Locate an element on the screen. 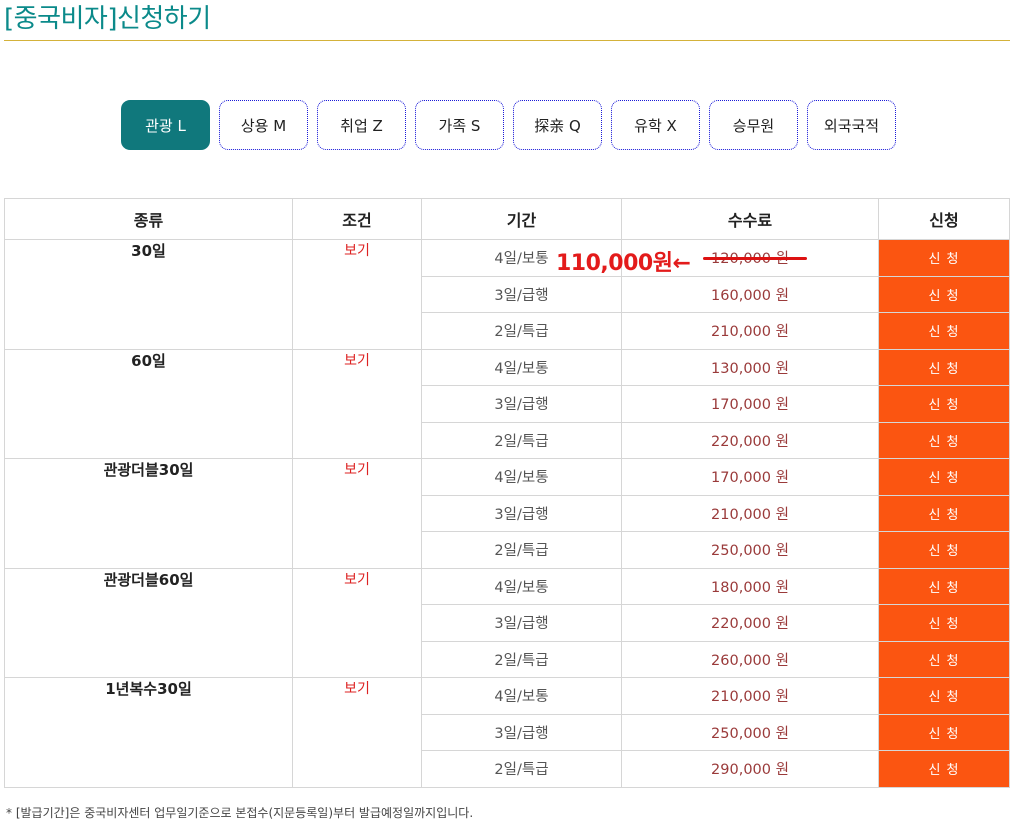 The height and width of the screenshot is (825, 1019). table-row: 관광더블60일 보기 4일/보통 180,000 원 신 청 is located at coordinates (507, 622).